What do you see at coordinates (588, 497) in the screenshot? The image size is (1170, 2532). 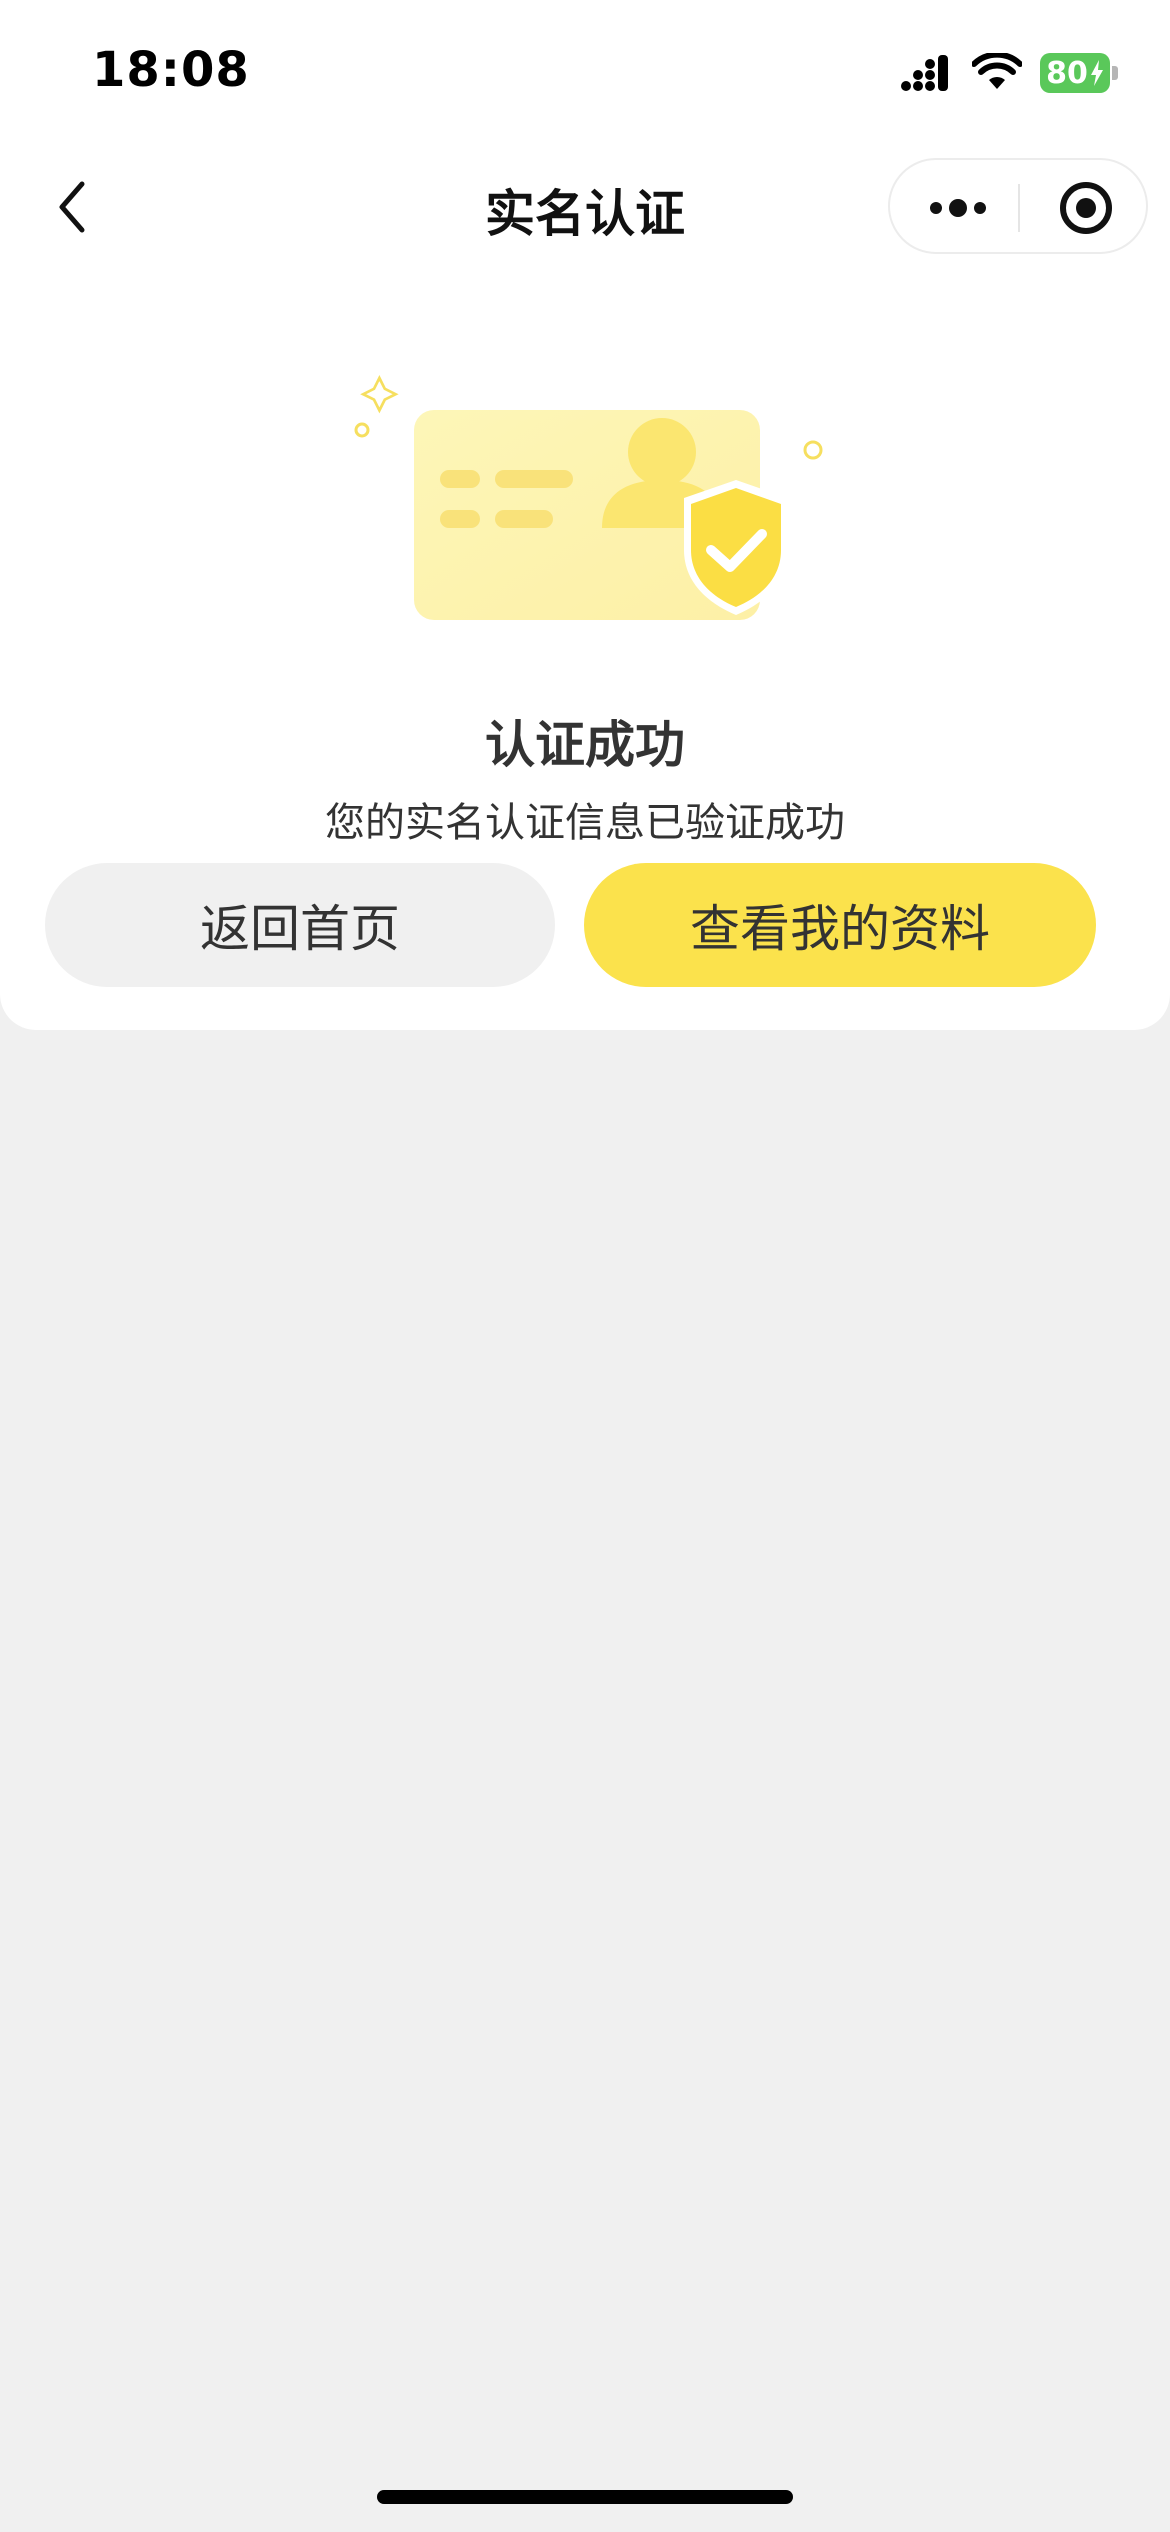 I see `id-card-verified-icon` at bounding box center [588, 497].